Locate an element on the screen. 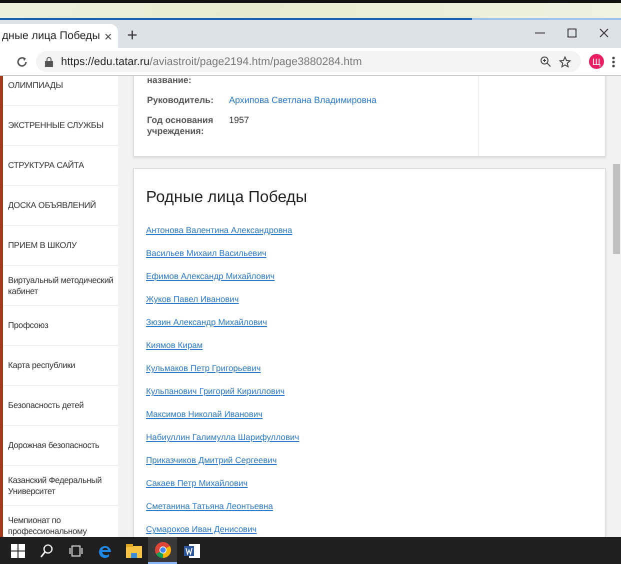 This screenshot has width=621, height=564. sidebar-item: Безопасность детей is located at coordinates (60, 406).